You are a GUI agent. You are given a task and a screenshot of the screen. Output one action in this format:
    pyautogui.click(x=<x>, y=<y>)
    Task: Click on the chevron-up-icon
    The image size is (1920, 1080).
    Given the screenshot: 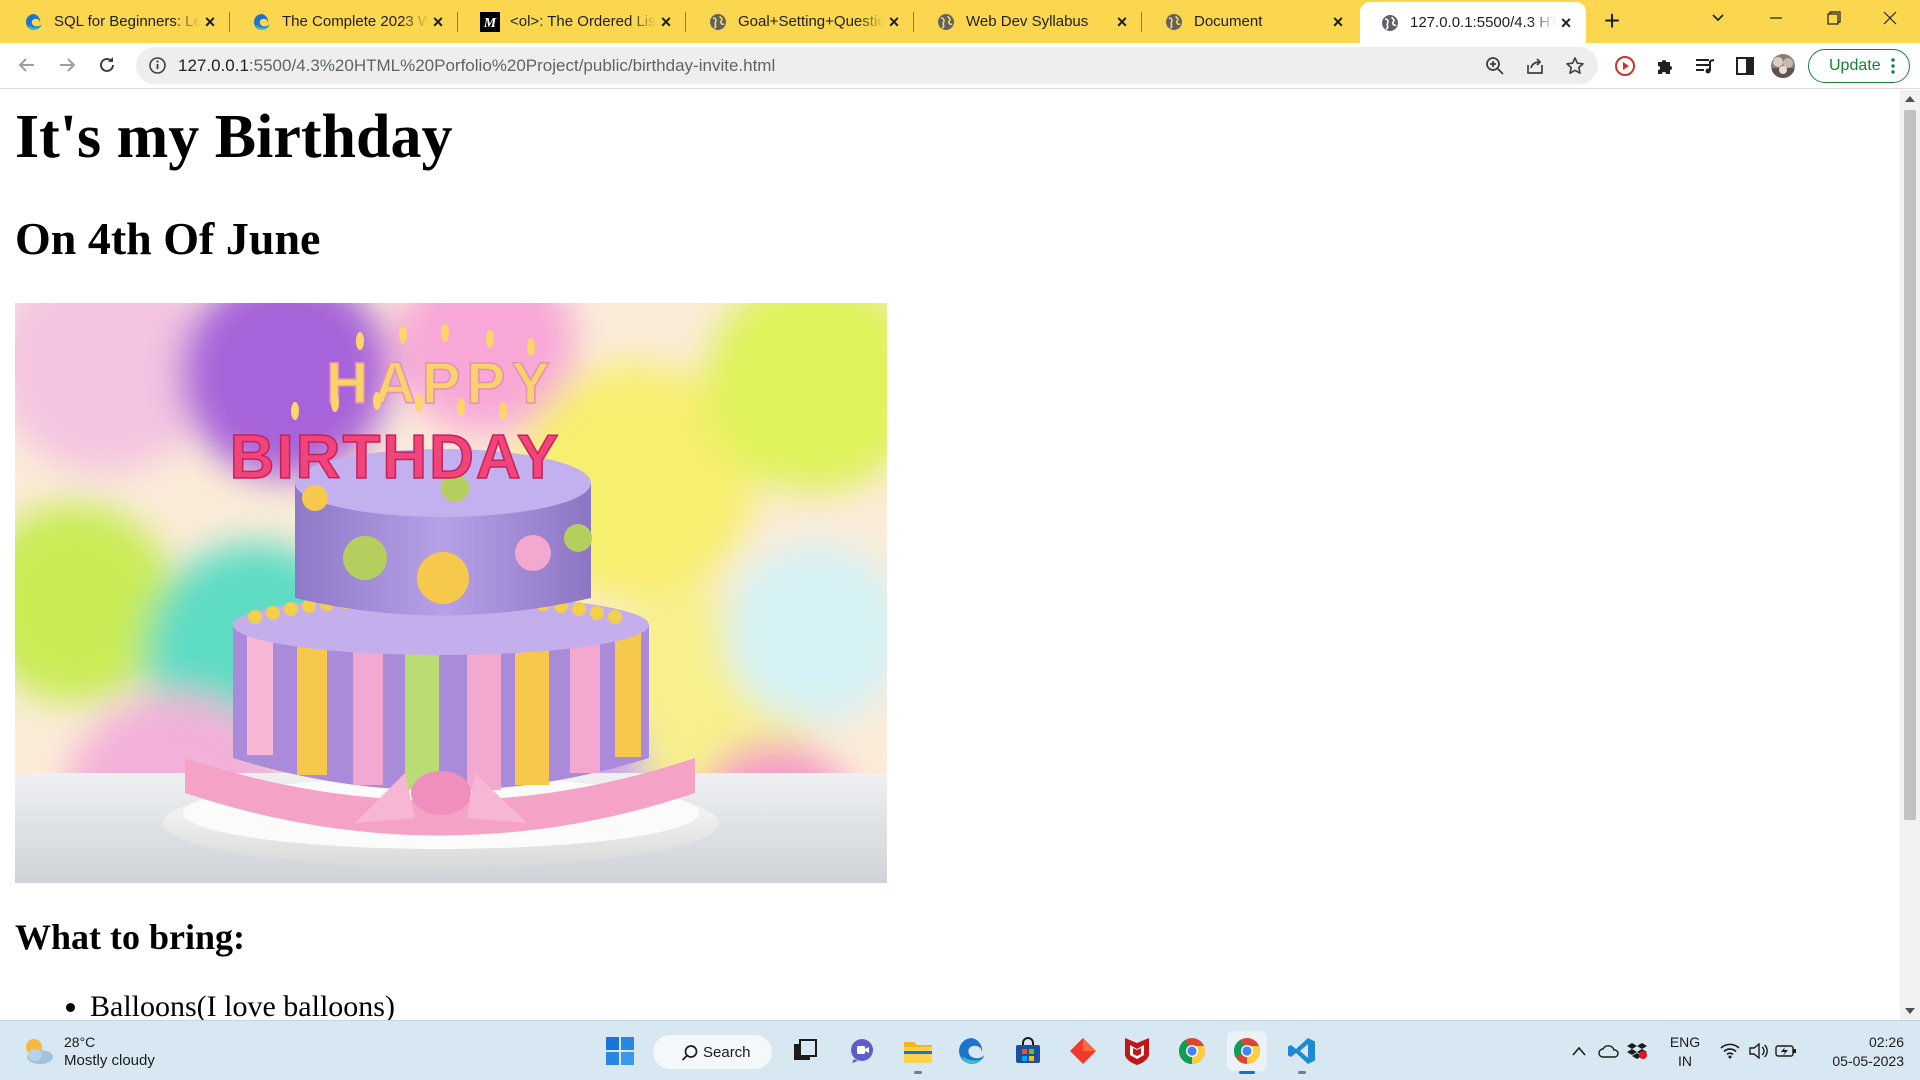 What is the action you would take?
    pyautogui.click(x=1579, y=1051)
    